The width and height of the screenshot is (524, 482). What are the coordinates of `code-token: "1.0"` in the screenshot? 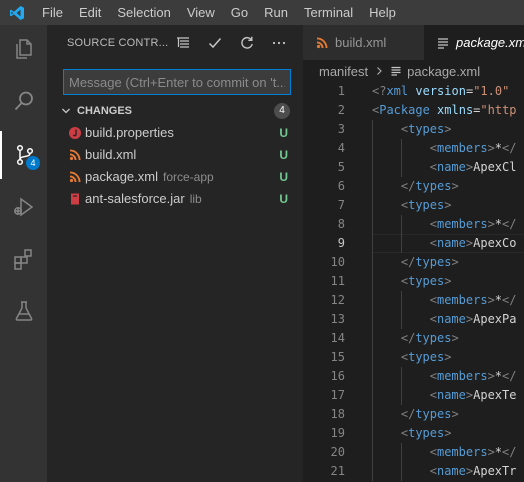 It's located at (491, 91).